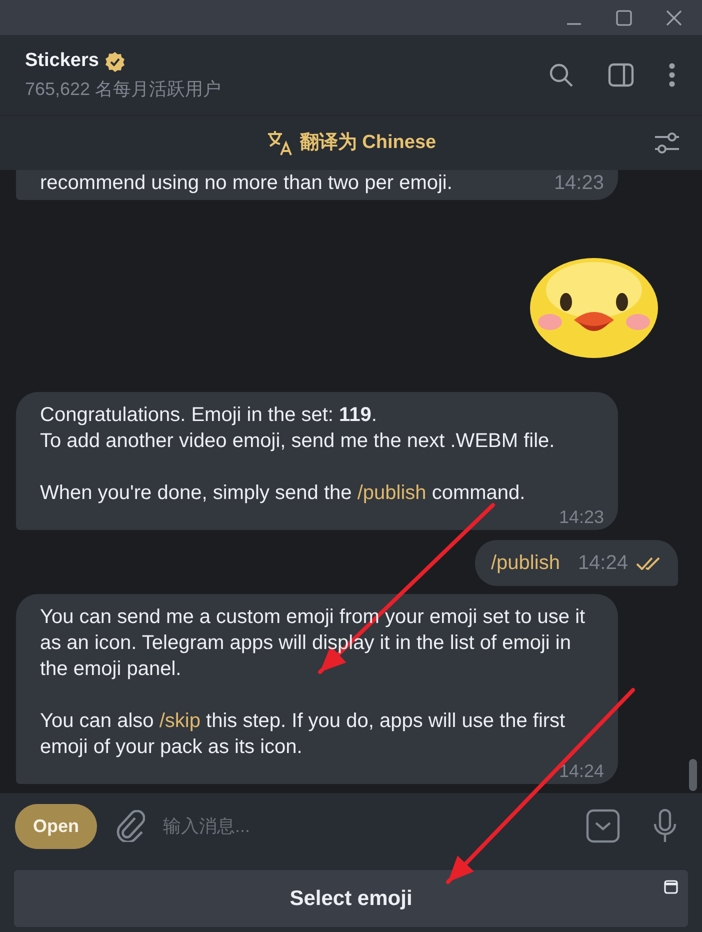 The image size is (702, 932). Describe the element at coordinates (246, 183) in the screenshot. I see `message-text: recommend using no more than two per emoji.` at that location.